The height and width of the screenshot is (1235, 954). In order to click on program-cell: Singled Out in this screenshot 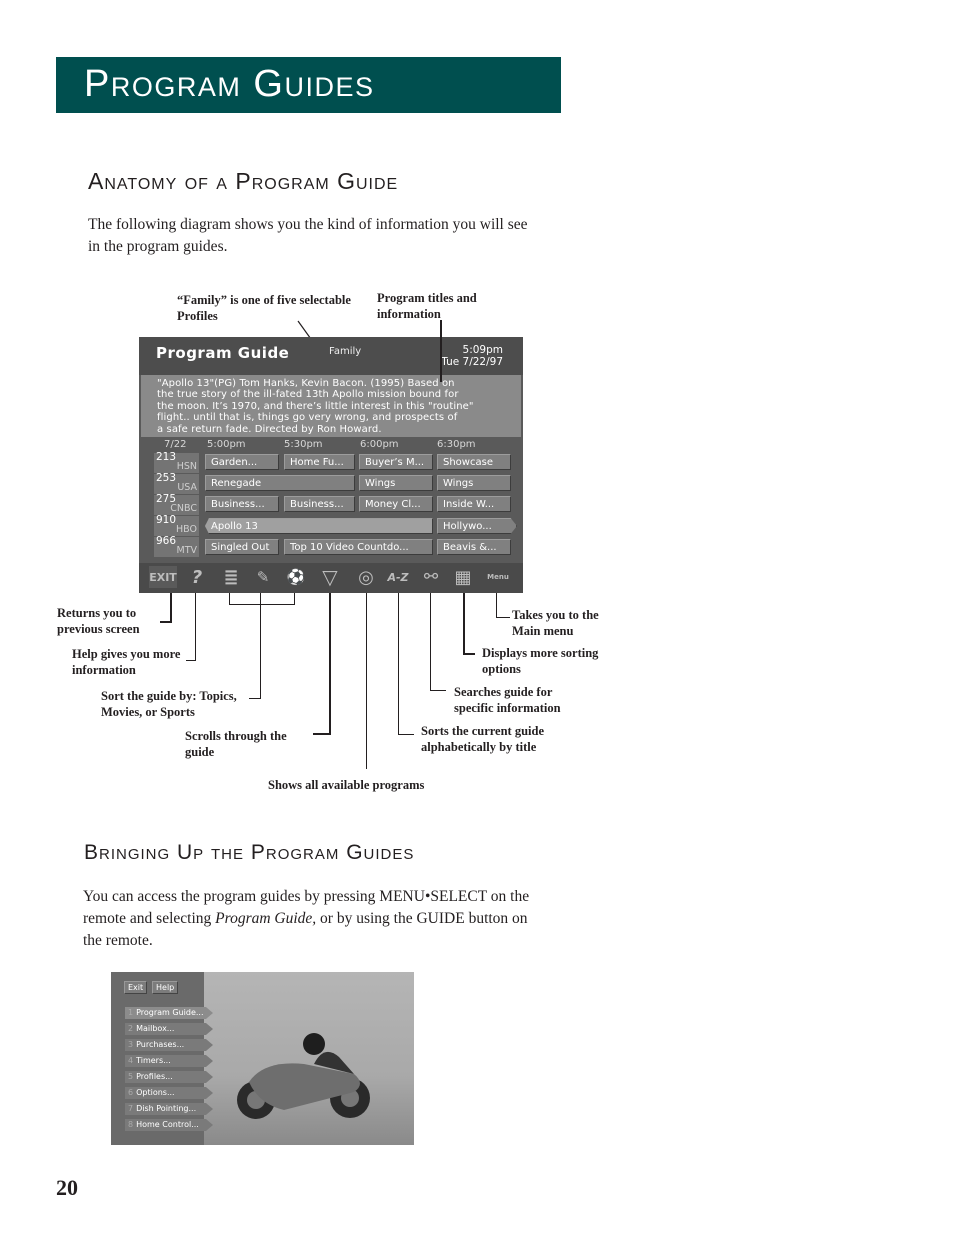, I will do `click(242, 547)`.